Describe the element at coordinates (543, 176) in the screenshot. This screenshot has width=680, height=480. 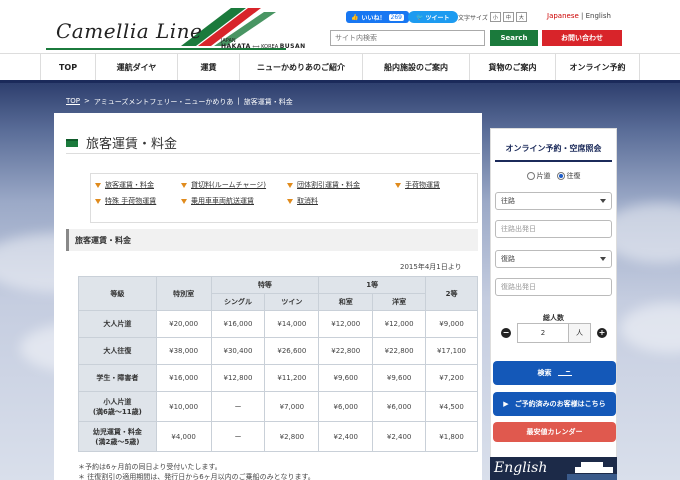
I see `radio-oneway-label: 片道` at that location.